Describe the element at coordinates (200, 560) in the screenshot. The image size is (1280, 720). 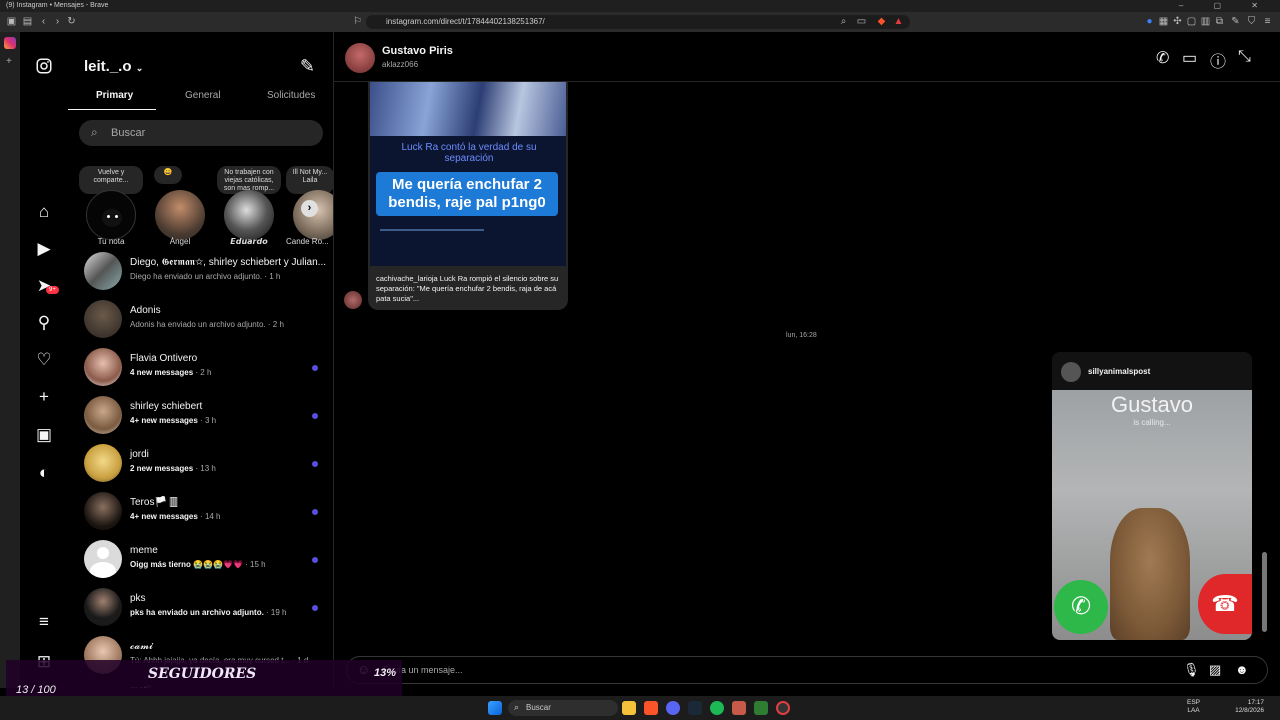
I see `conversation-row: meme Oigg más tierno 😭😭😭💗💗 · 15 h` at that location.